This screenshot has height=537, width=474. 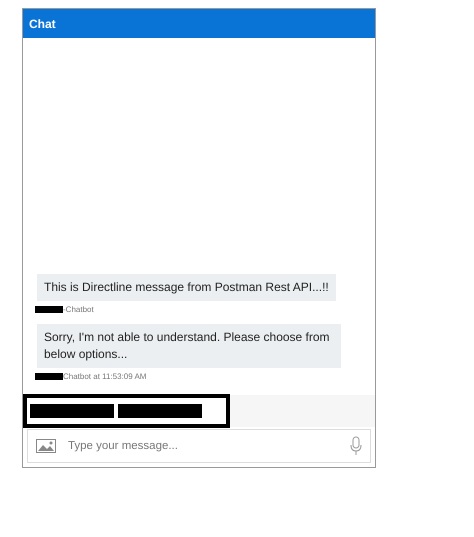 I want to click on message-meta: -Chatbot, so click(x=78, y=309).